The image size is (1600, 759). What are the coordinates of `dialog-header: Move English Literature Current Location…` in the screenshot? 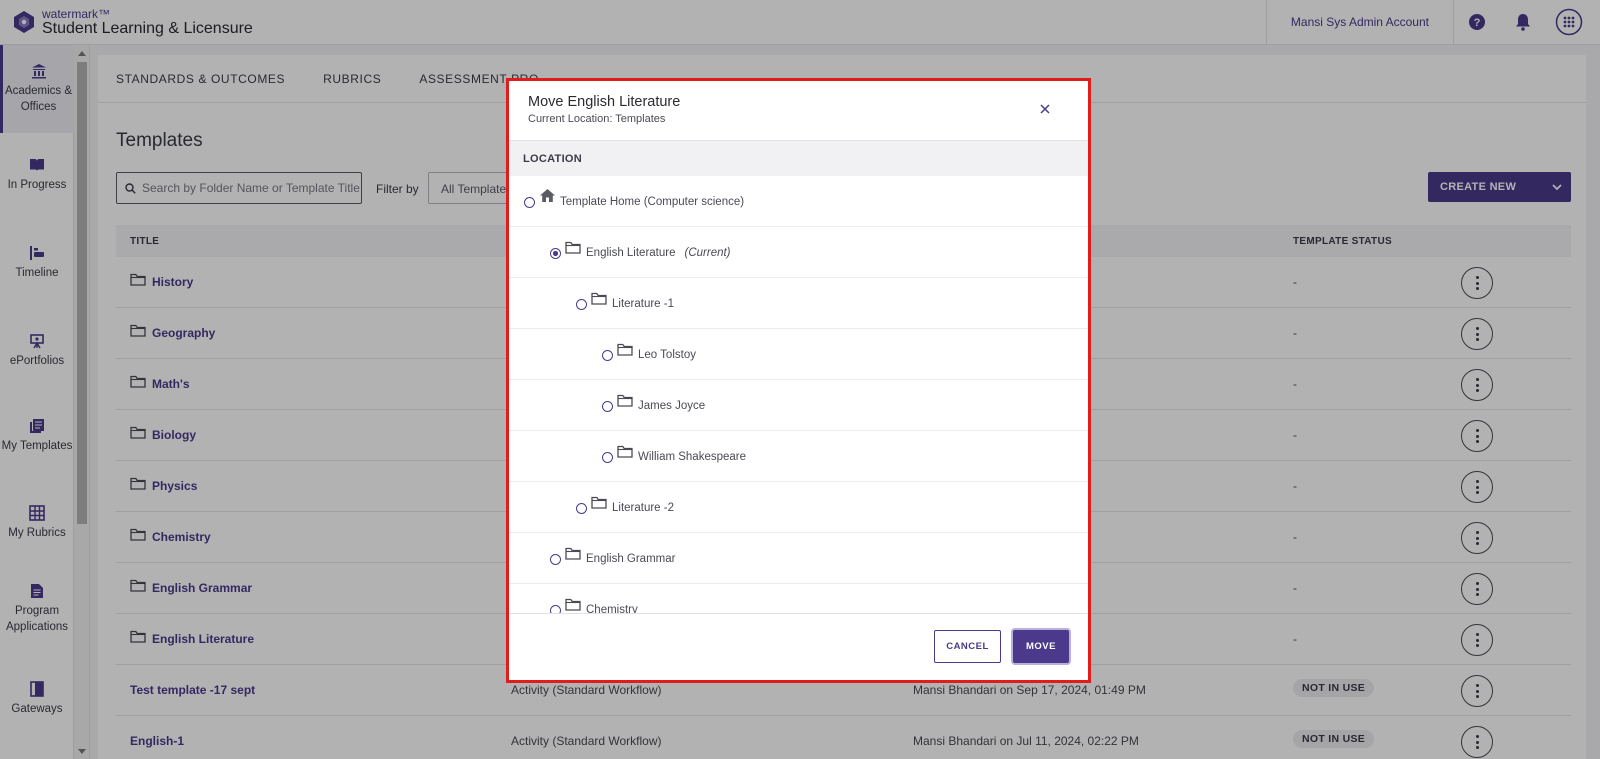 It's located at (798, 111).